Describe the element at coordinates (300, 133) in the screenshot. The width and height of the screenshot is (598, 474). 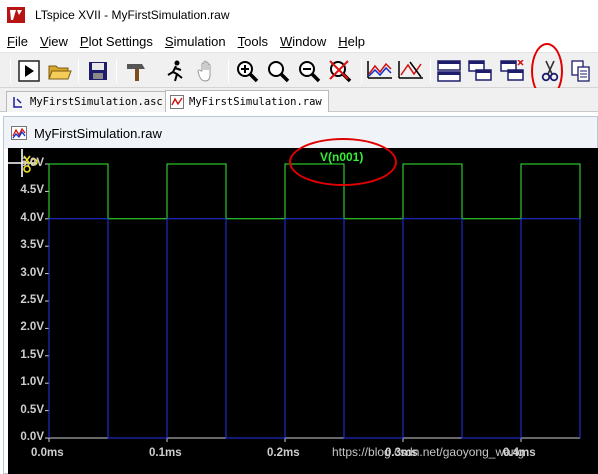
I see `plot-window-titlebar: MyFirstSimulation.raw` at that location.